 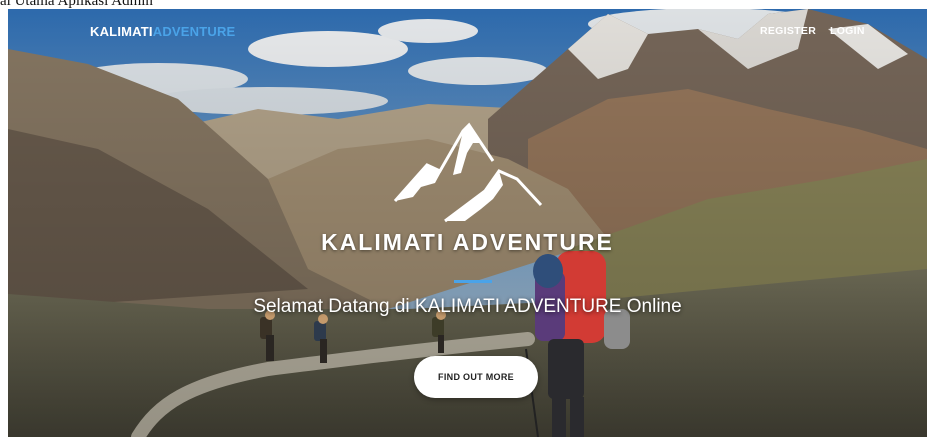 I want to click on top-navbar: KALIMATIADVENTURE REGISTER LOGIN, so click(x=467, y=32).